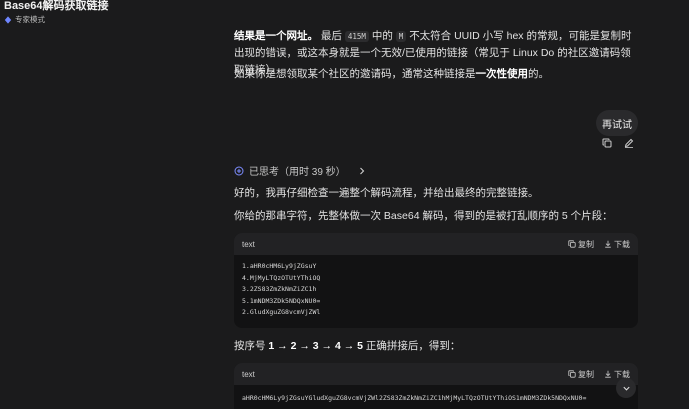 The width and height of the screenshot is (689, 409). I want to click on chevron-right-icon, so click(361, 170).